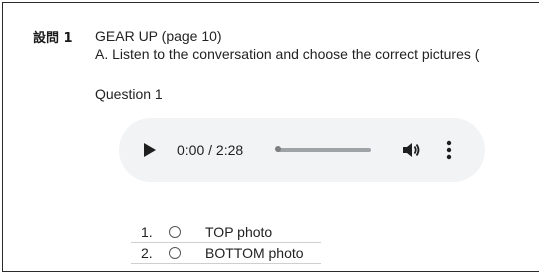 This screenshot has height=276, width=539. What do you see at coordinates (147, 253) in the screenshot?
I see `choice-number: 2.` at bounding box center [147, 253].